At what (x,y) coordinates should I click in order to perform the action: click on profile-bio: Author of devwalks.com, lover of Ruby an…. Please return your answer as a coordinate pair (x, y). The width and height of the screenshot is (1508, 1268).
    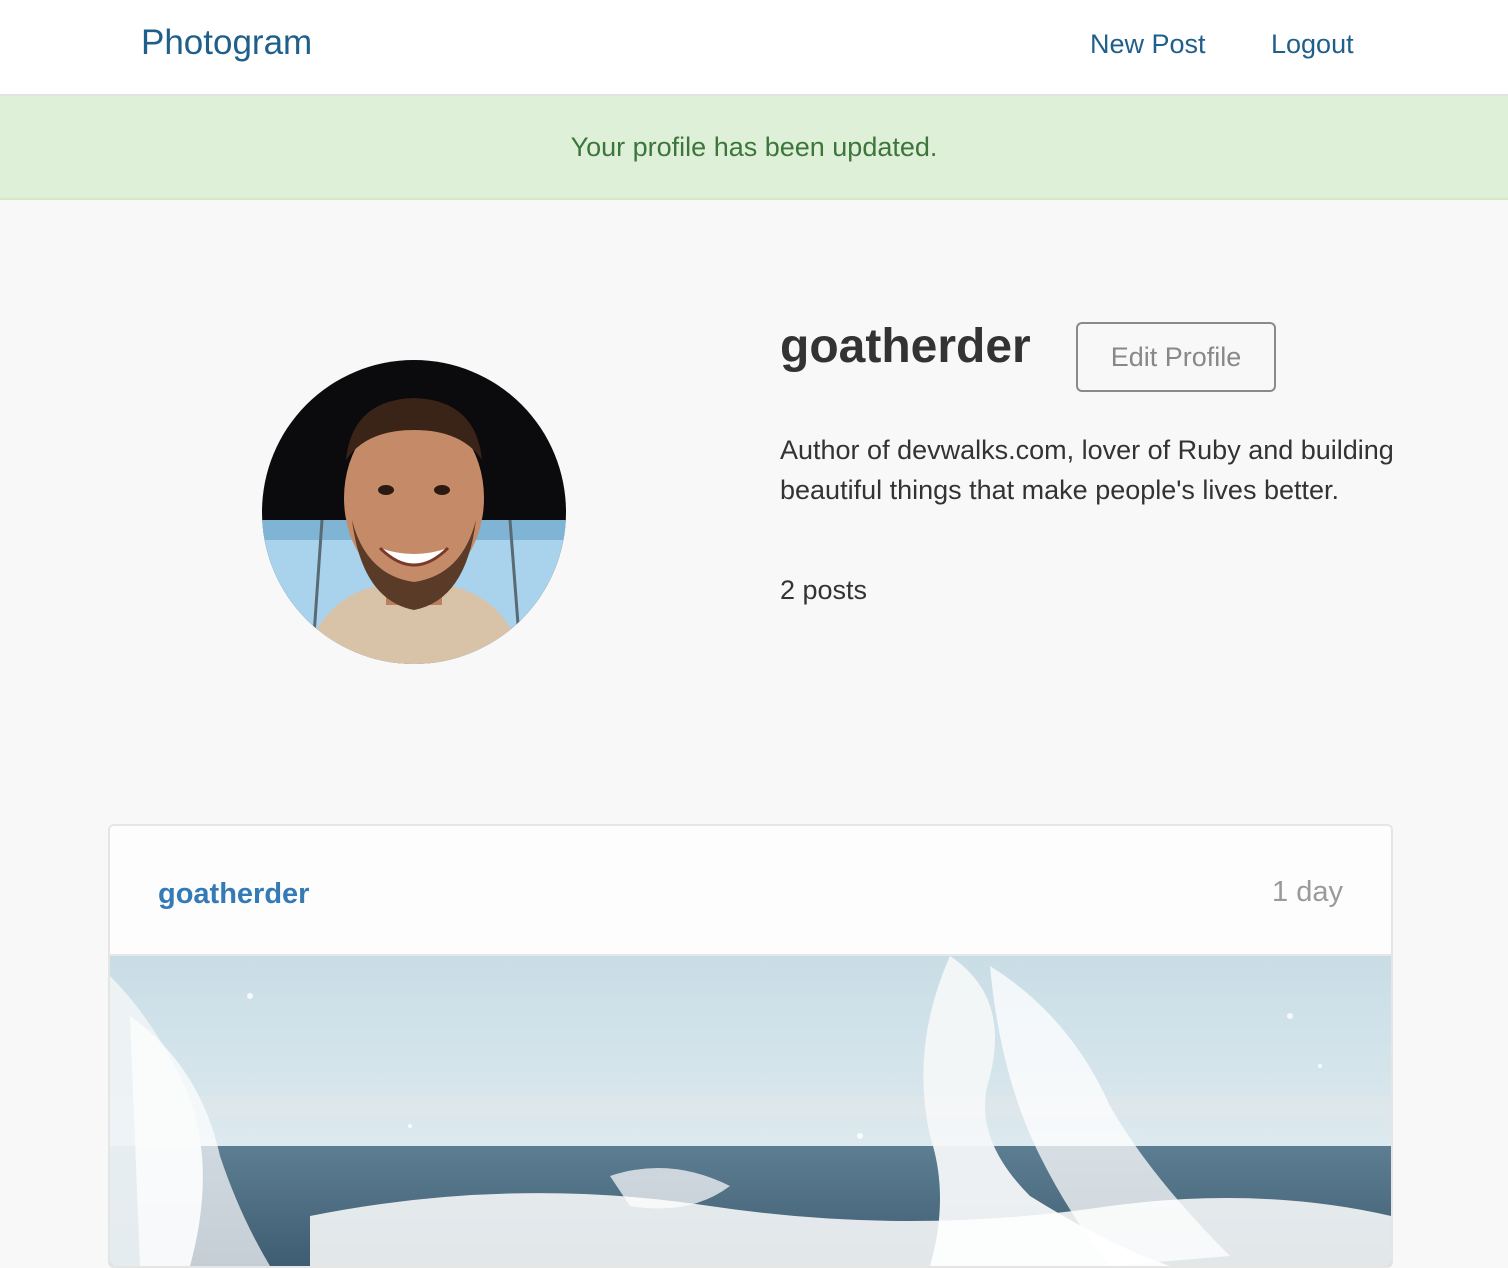
    Looking at the image, I should click on (1087, 470).